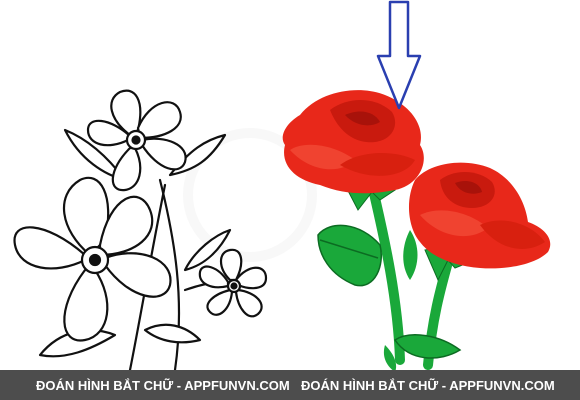 Image resolution: width=580 pixels, height=400 pixels. Describe the element at coordinates (428, 385) in the screenshot. I see `caption-right: ĐOÁN HÌNH BẮT CHỮ - APPFUNVN.COM` at that location.